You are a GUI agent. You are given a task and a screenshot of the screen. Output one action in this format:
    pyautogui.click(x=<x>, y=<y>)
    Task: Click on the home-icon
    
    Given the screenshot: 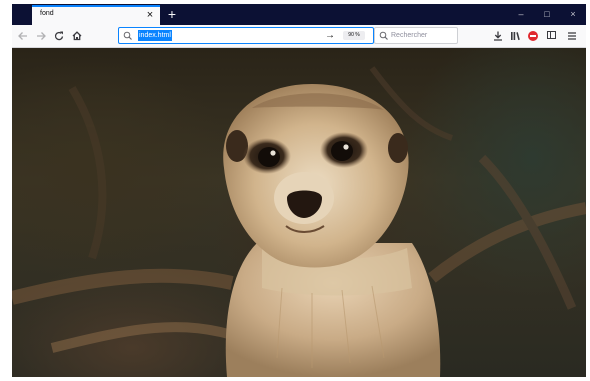 What is the action you would take?
    pyautogui.click(x=77, y=36)
    